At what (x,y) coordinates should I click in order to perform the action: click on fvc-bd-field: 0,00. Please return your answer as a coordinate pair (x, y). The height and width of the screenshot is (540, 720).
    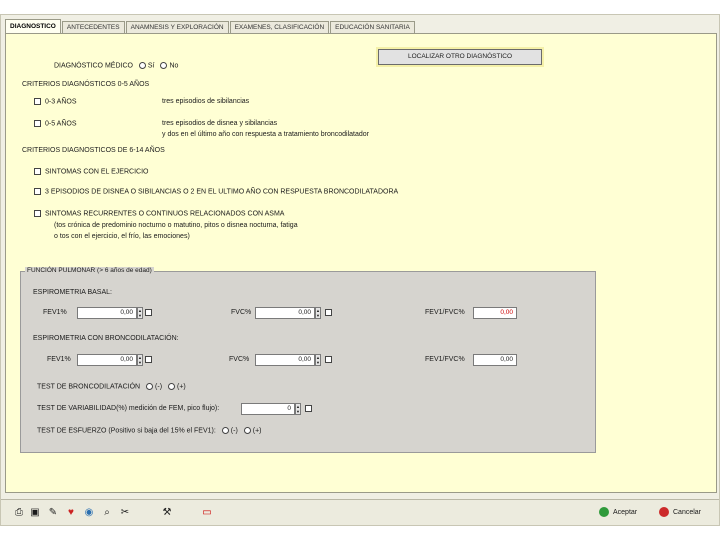
    Looking at the image, I should click on (285, 360).